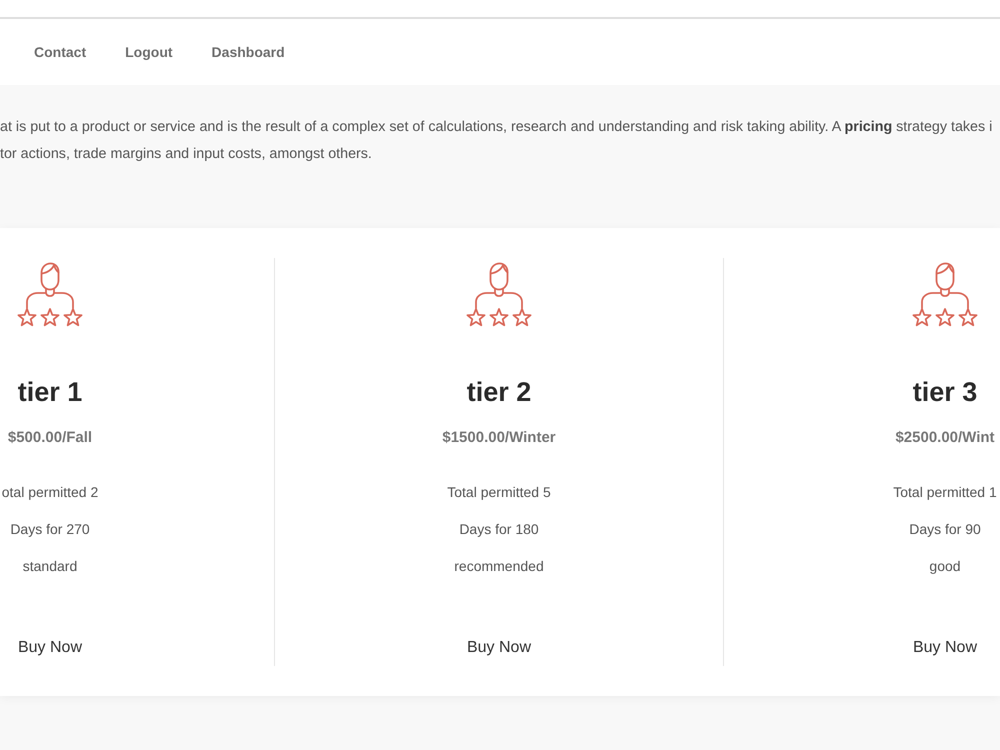 The image size is (1000, 750). What do you see at coordinates (499, 392) in the screenshot?
I see `plan-title: tier 2` at bounding box center [499, 392].